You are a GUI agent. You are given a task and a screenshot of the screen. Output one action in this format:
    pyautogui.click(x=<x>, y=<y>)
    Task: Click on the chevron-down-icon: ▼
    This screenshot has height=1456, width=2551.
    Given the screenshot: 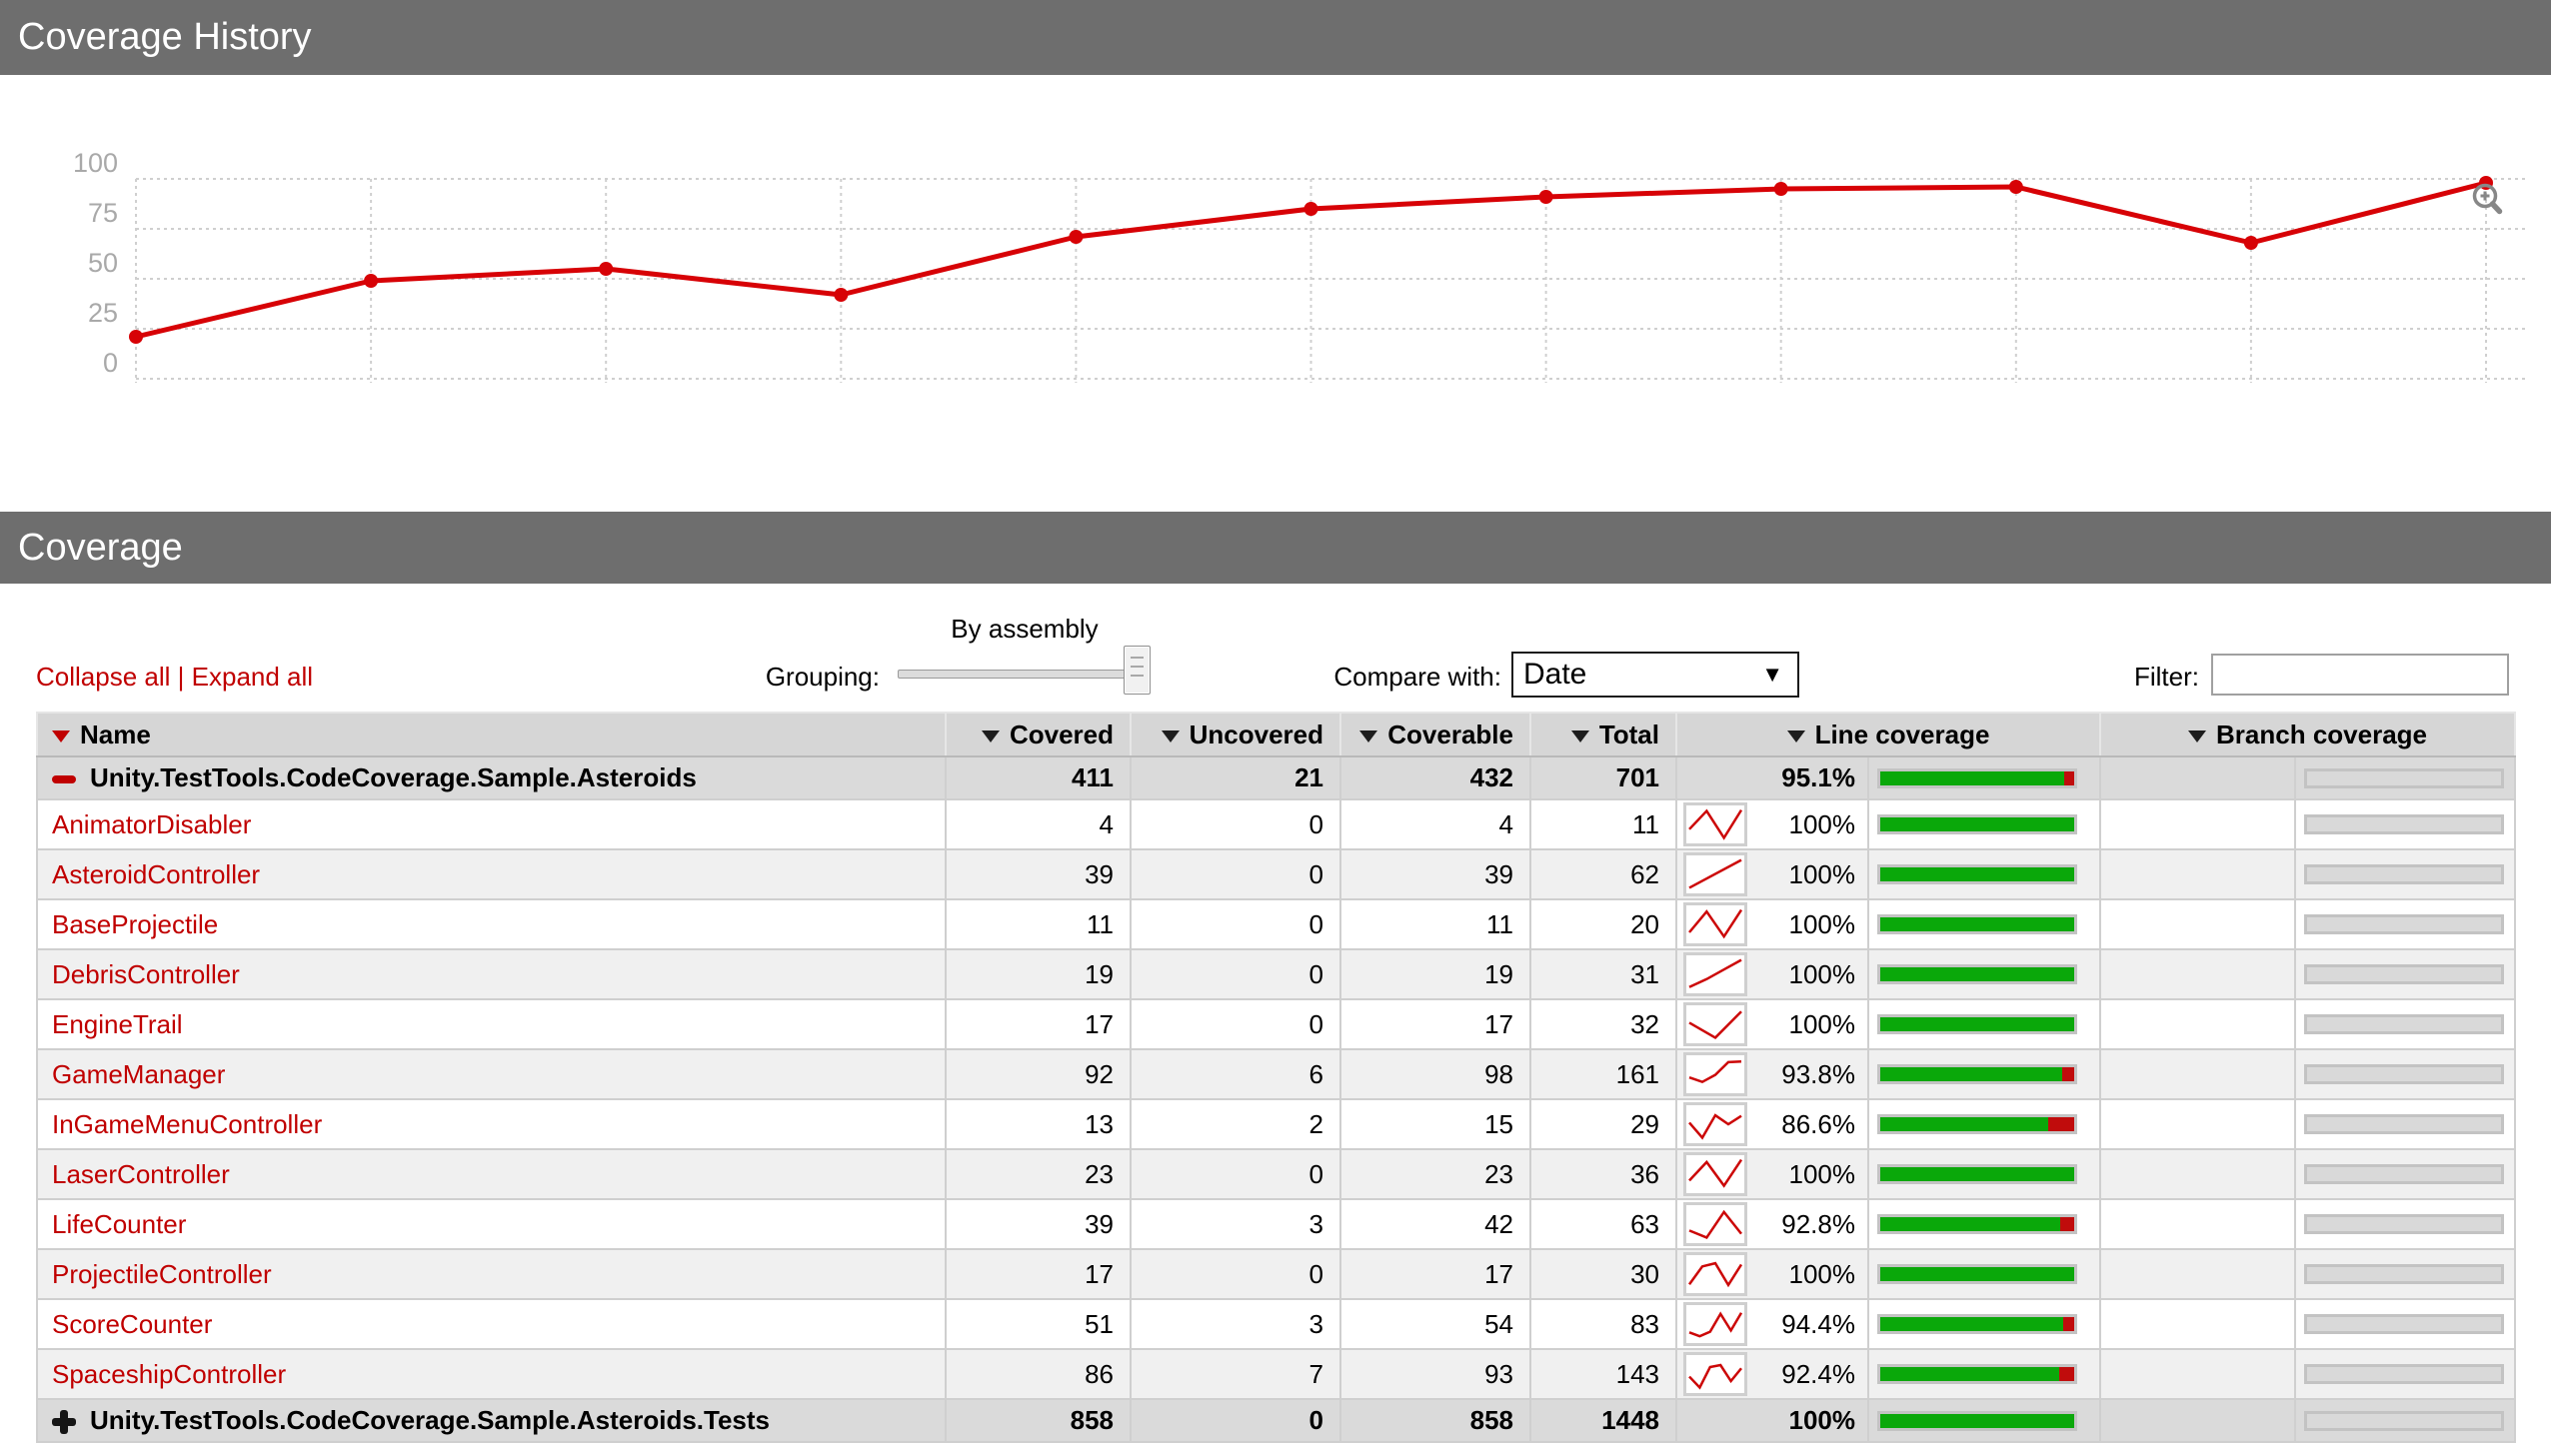 What is the action you would take?
    pyautogui.click(x=1772, y=674)
    